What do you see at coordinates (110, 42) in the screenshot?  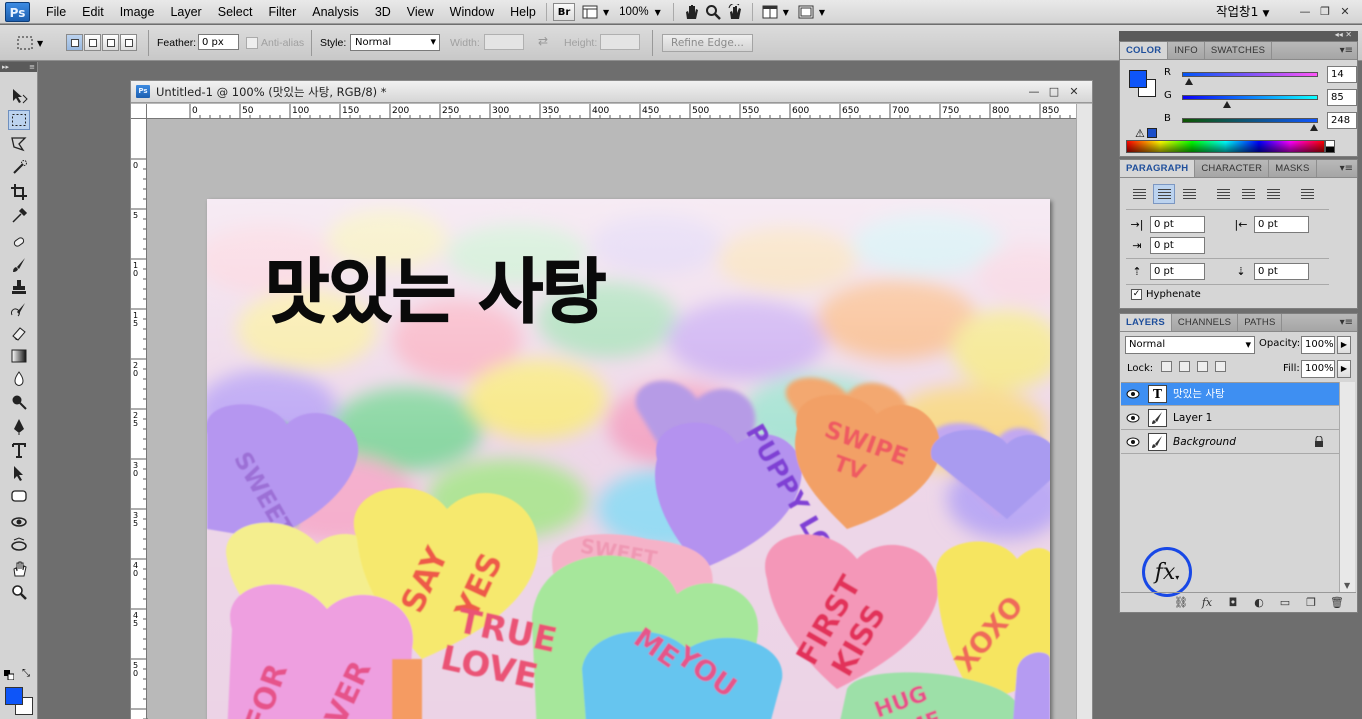 I see `subtract-from-selection-button` at bounding box center [110, 42].